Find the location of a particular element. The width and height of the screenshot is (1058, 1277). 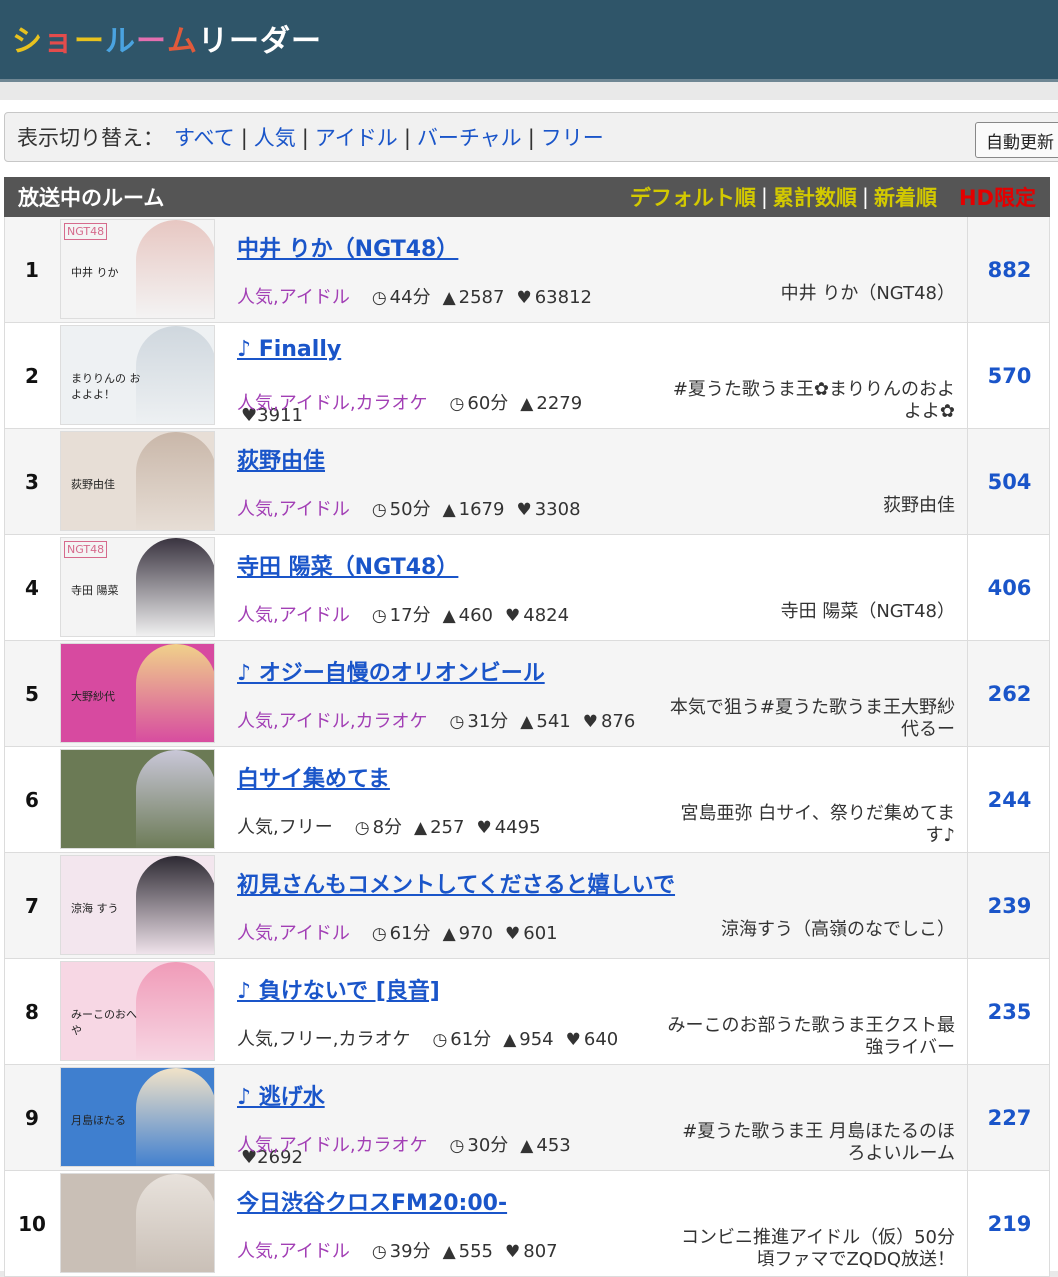

room-thumbnail: 荻野由佳 is located at coordinates (137, 481).